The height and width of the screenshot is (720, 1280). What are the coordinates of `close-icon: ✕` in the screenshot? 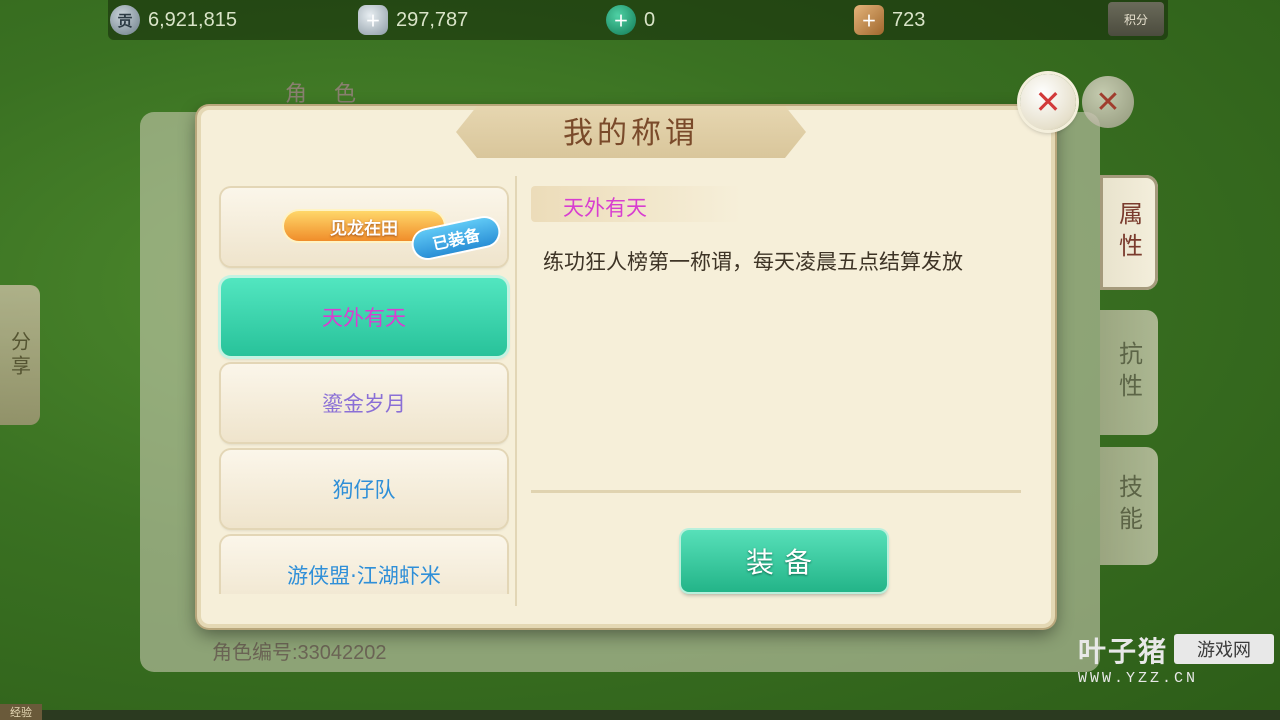 It's located at (1048, 102).